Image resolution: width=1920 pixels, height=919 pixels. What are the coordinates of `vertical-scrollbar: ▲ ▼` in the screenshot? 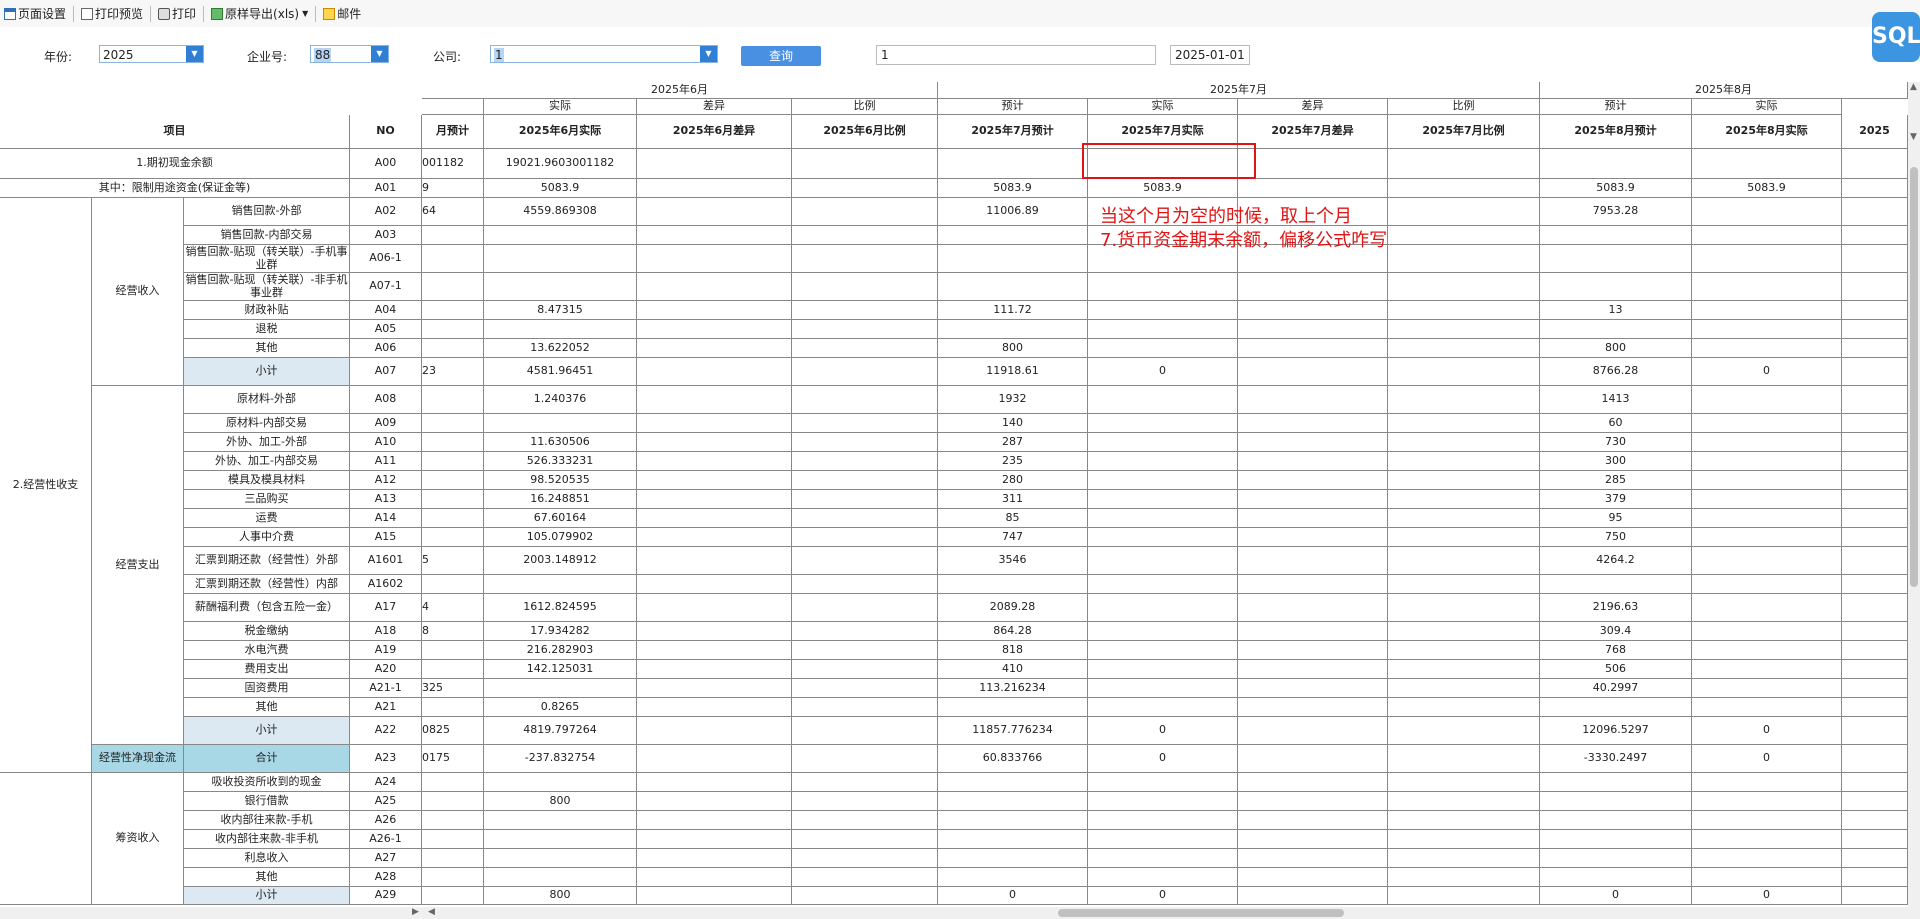 It's located at (1914, 494).